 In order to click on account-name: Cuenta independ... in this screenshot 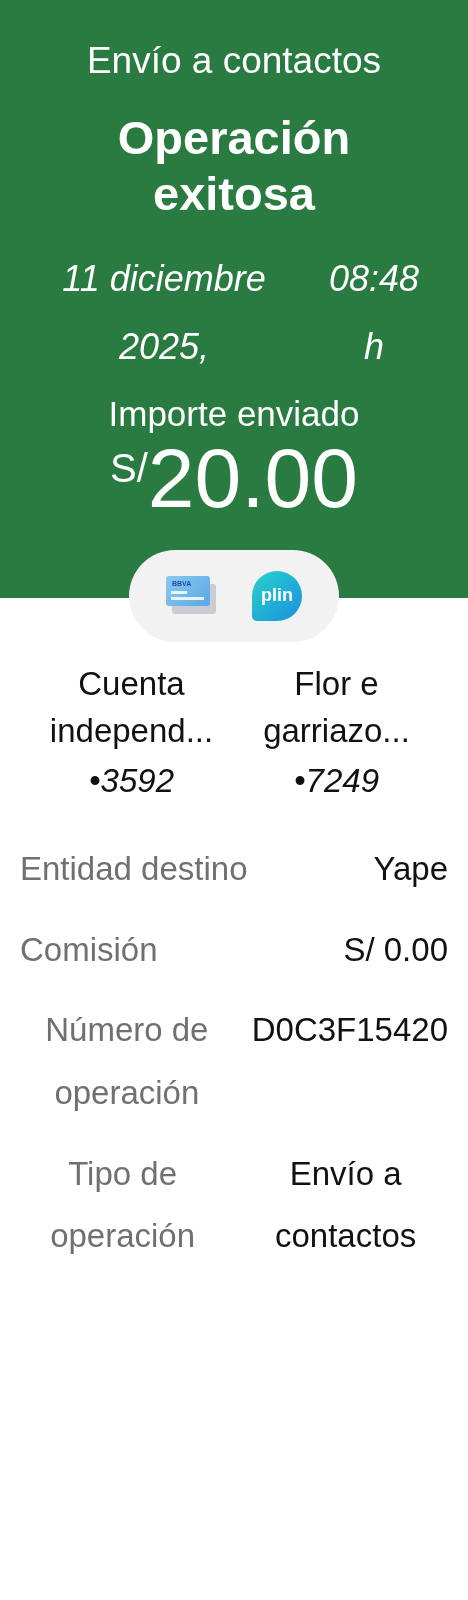, I will do `click(131, 707)`.